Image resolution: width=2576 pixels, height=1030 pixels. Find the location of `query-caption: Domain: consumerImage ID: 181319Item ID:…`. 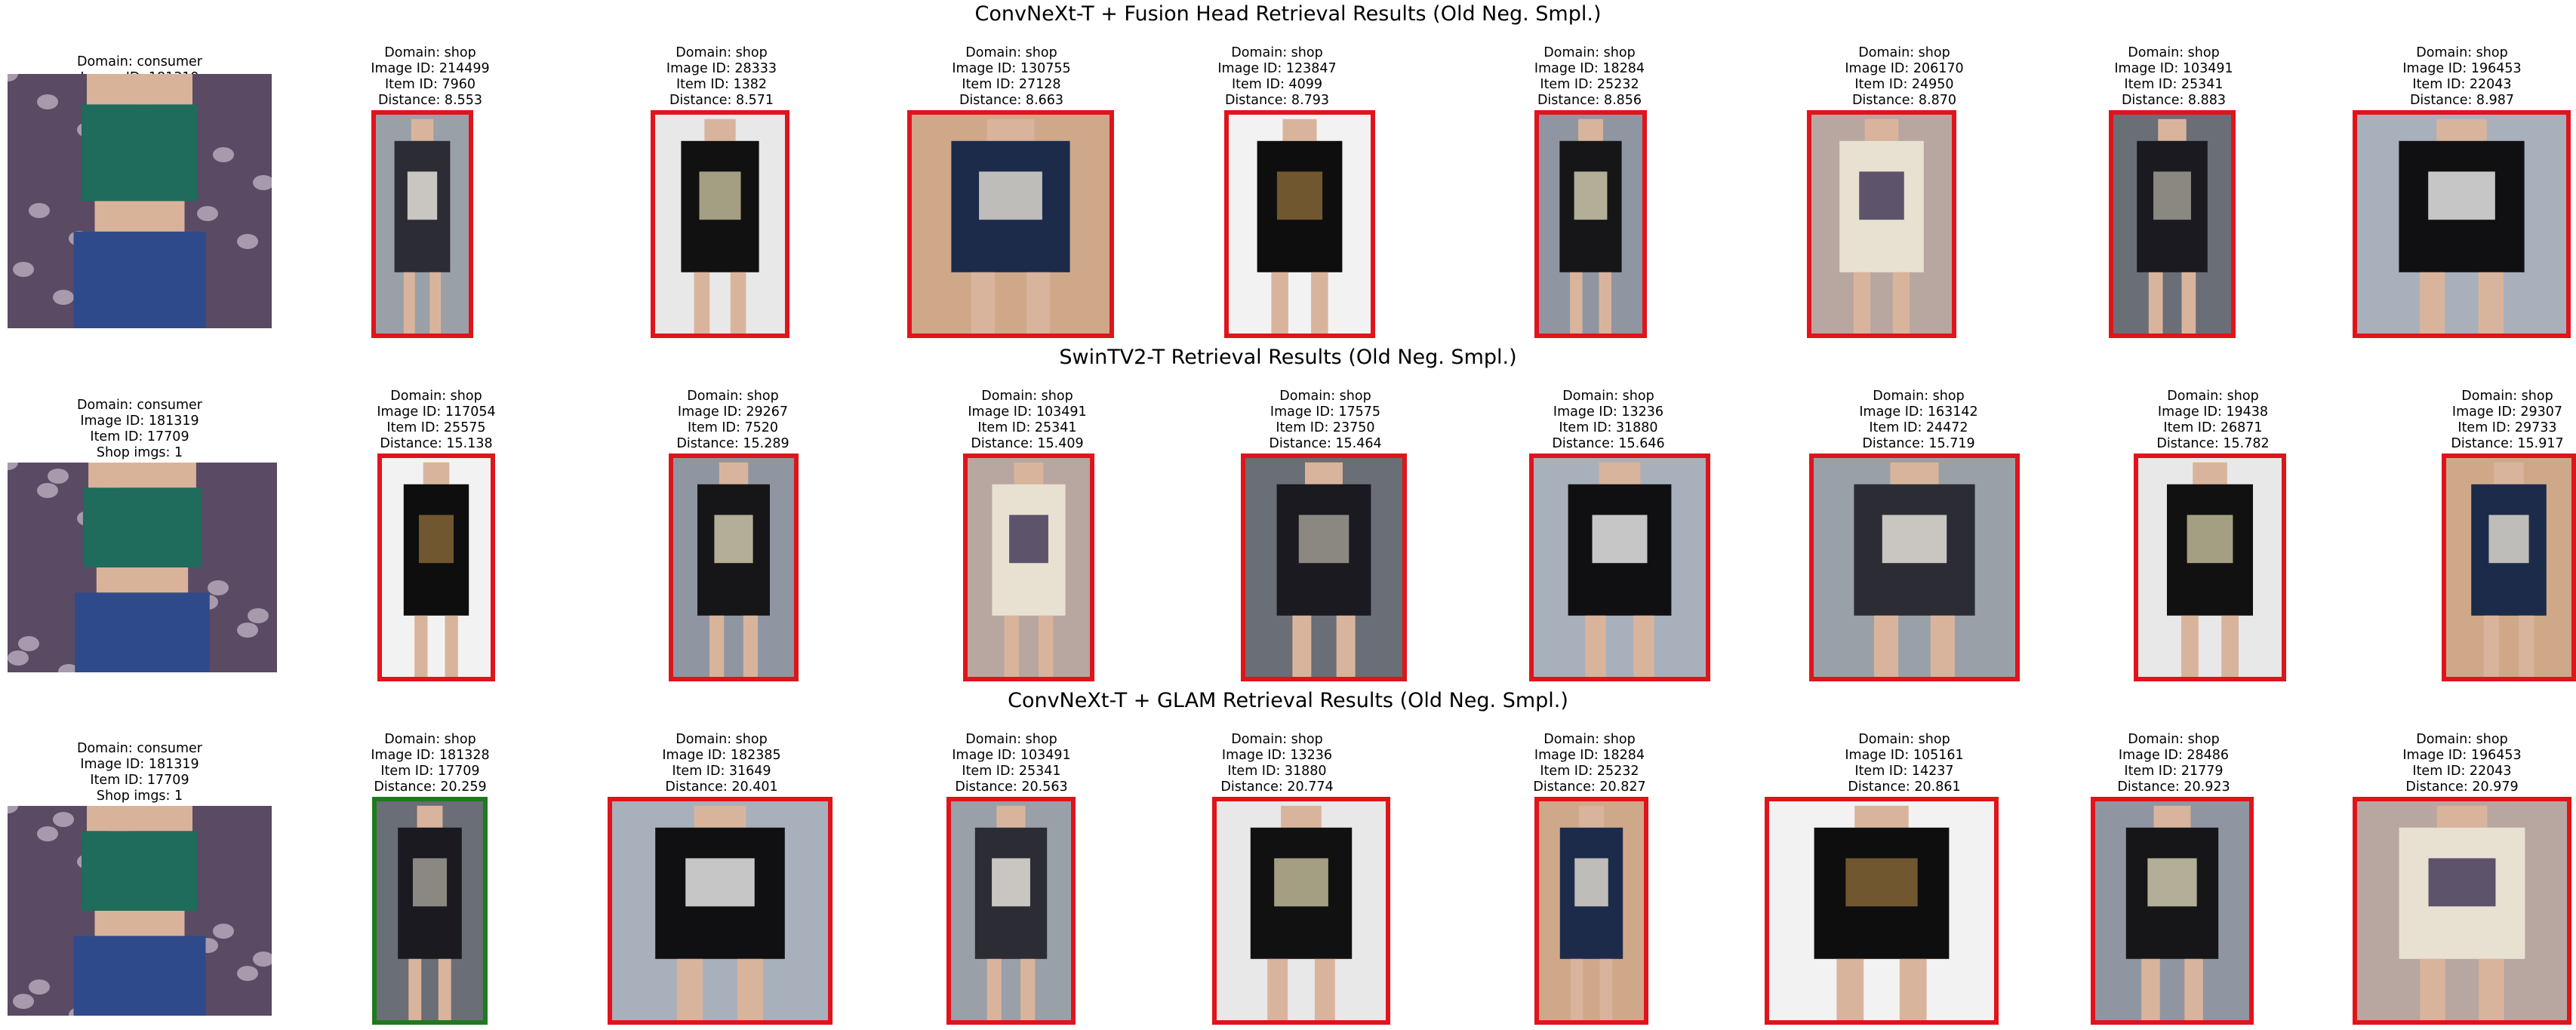

query-caption: Domain: consumerImage ID: 181319Item ID:… is located at coordinates (139, 773).